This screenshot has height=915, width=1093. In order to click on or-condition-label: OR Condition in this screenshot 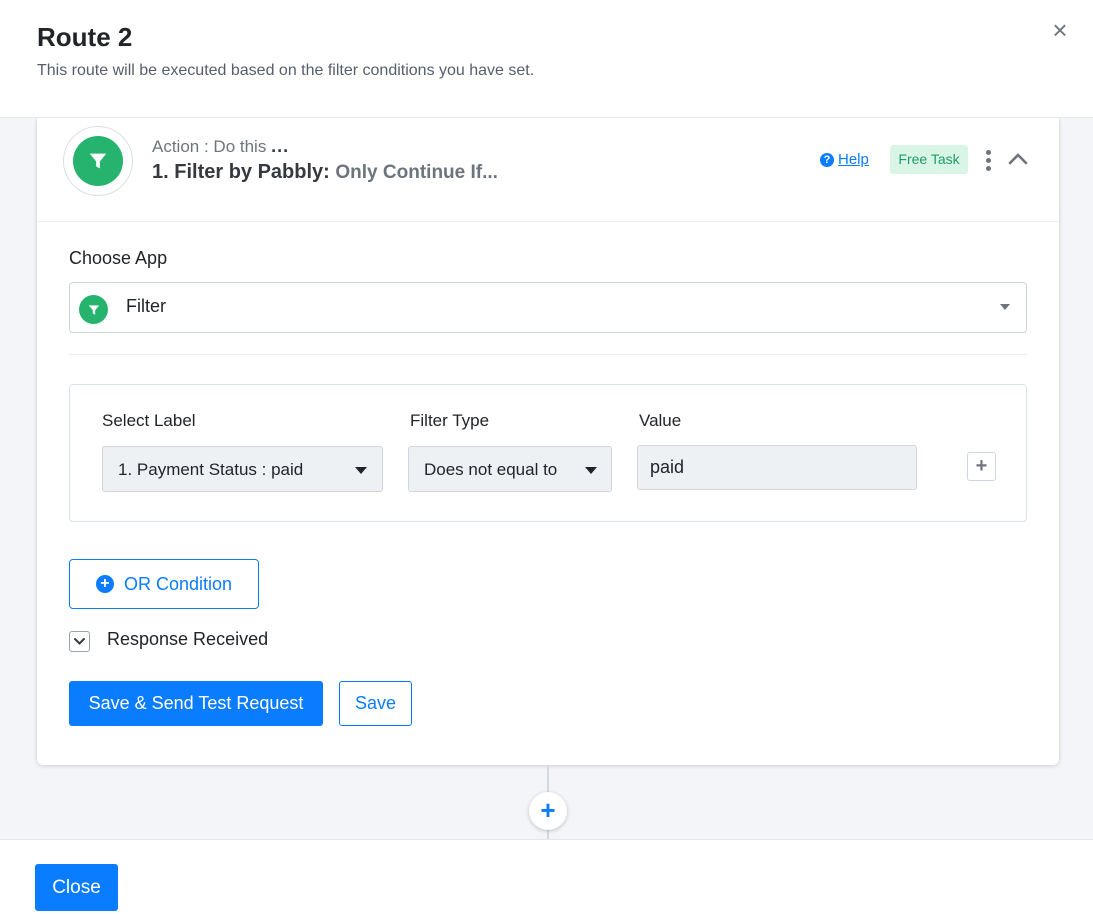, I will do `click(178, 583)`.